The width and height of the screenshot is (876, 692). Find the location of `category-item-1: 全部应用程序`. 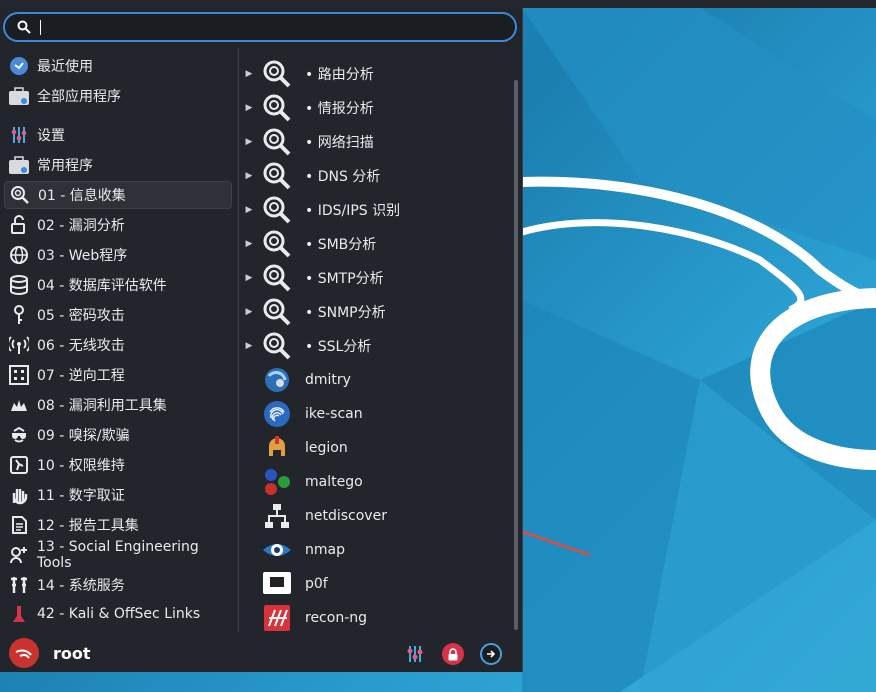

category-item-1: 全部应用程序 is located at coordinates (118, 96).